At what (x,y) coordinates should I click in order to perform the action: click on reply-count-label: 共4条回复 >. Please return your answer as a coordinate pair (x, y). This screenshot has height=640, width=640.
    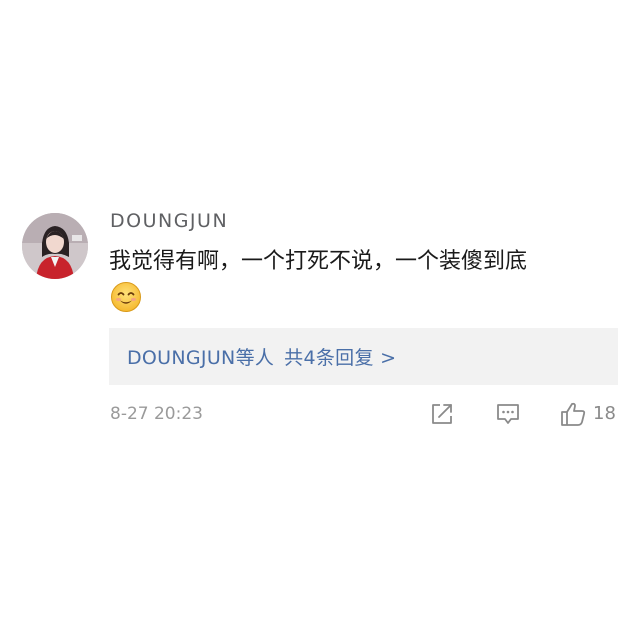
    Looking at the image, I should click on (340, 358).